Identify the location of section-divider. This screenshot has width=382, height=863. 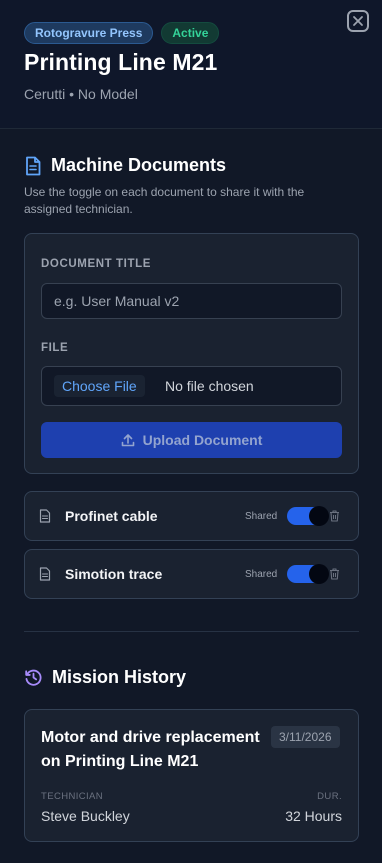
(191, 631).